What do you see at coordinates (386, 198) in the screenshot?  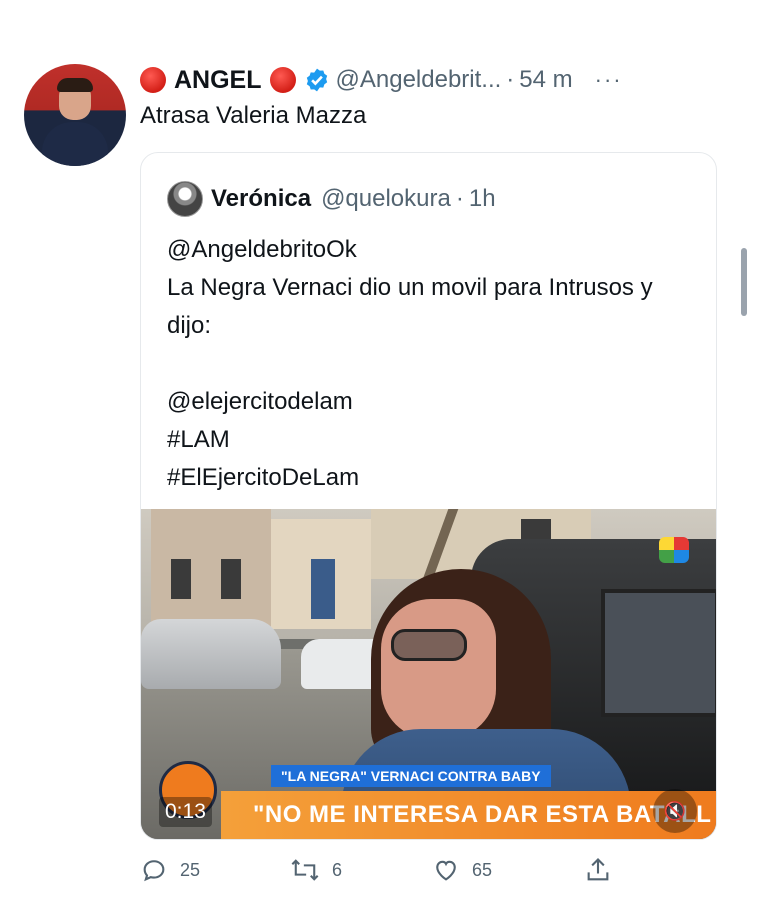 I see `quoted-author-handle: @quelokura` at bounding box center [386, 198].